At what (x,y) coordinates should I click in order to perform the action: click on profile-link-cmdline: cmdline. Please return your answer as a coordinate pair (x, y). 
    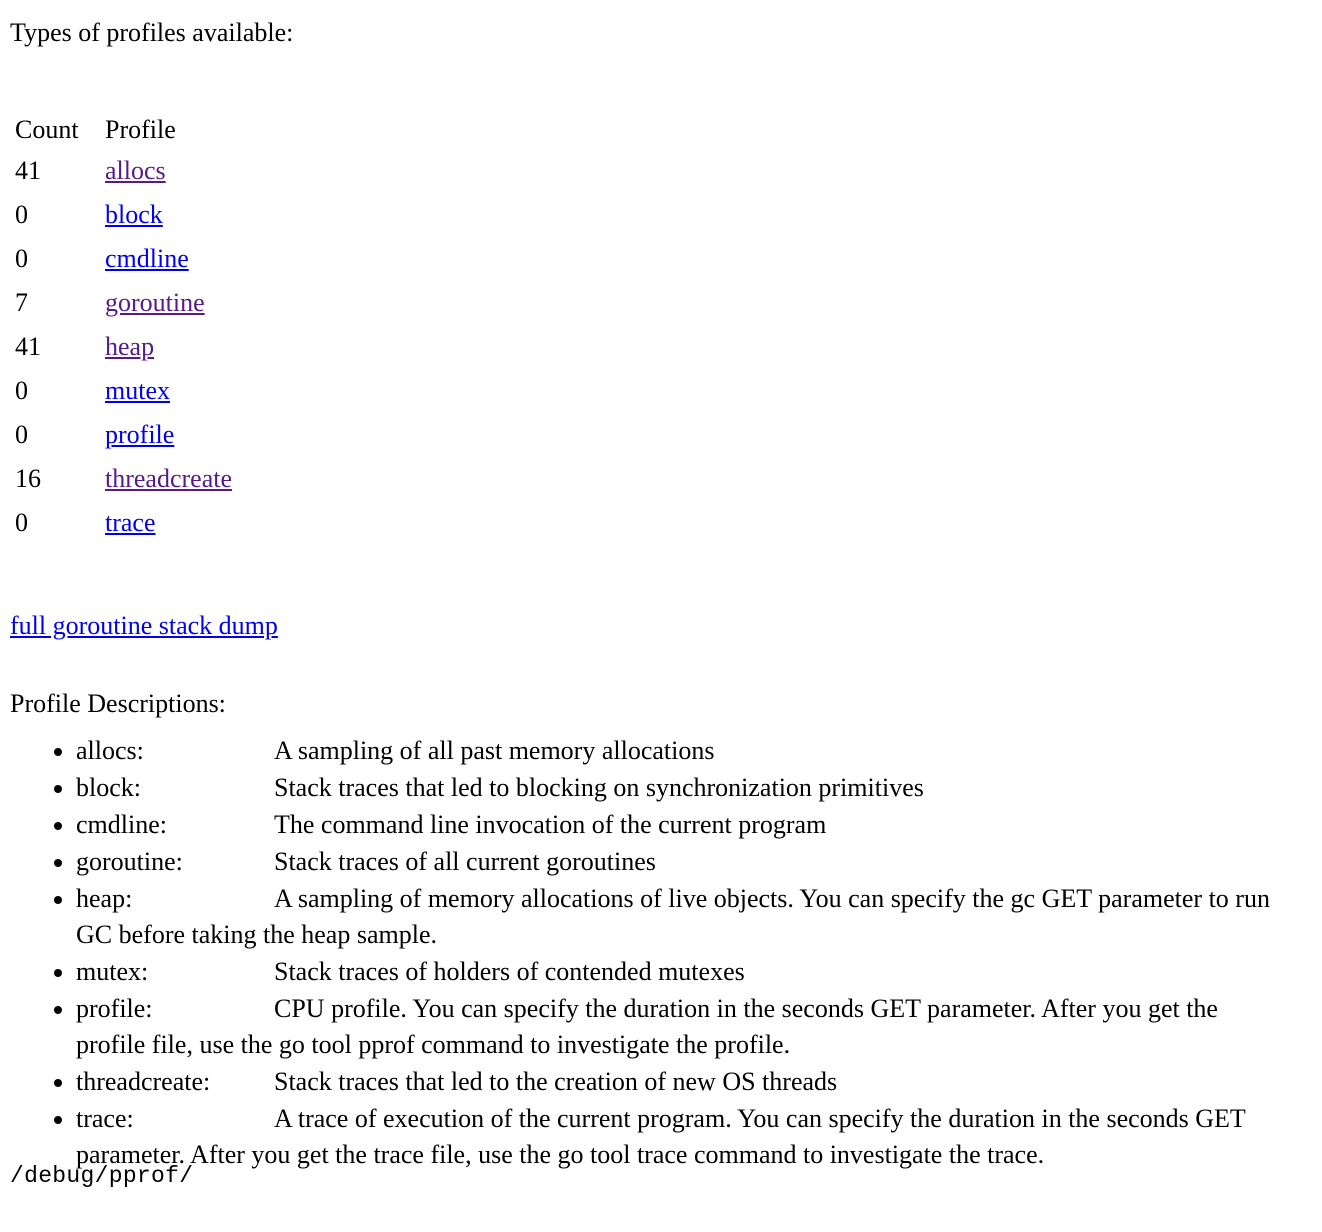
    Looking at the image, I should click on (147, 258).